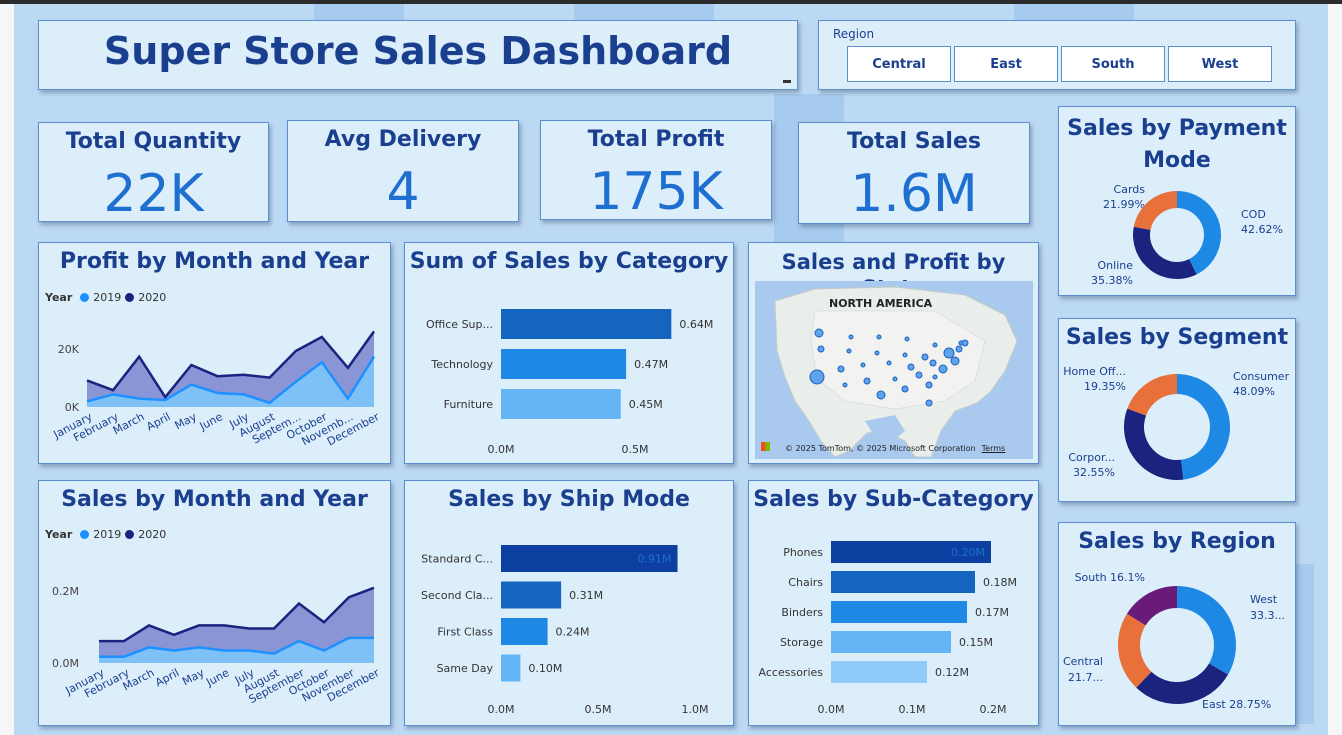  Describe the element at coordinates (85, 534) in the screenshot. I see `legend-dot-2019` at that location.